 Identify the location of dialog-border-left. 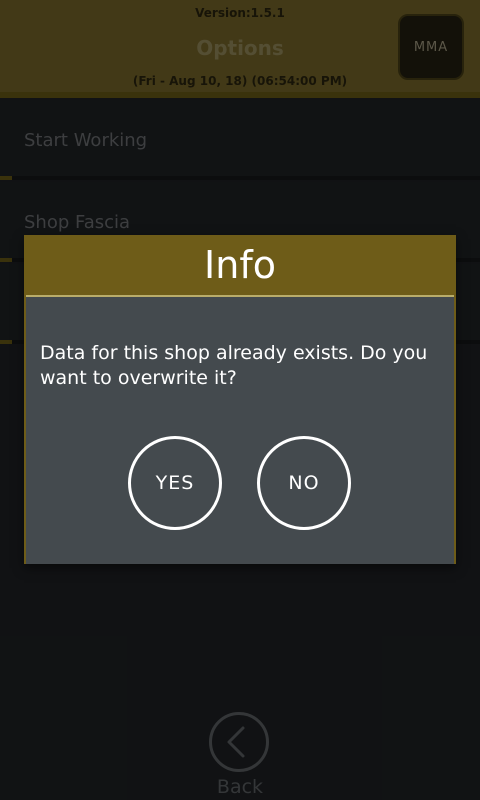
(25, 429).